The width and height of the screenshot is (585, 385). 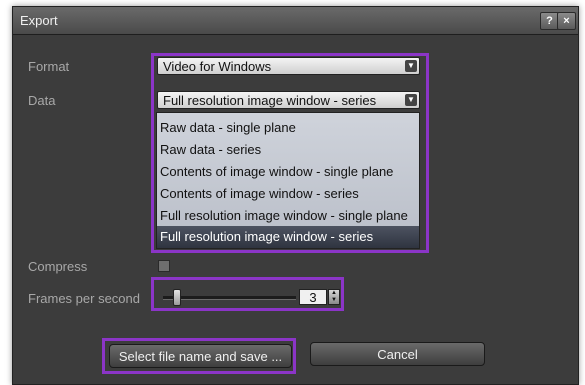 I want to click on cancel-button: Cancel, so click(x=397, y=354).